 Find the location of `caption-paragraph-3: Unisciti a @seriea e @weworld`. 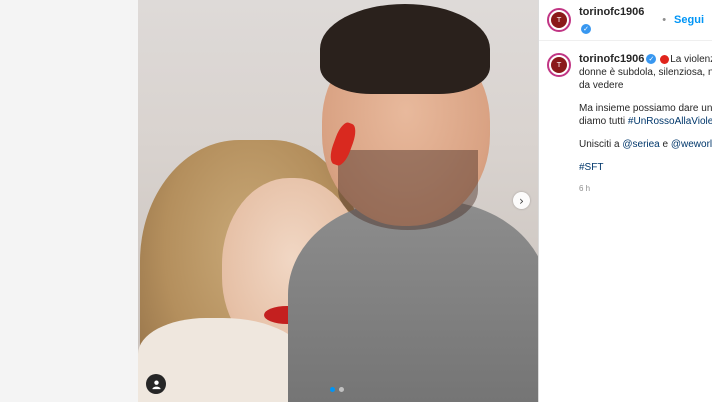

caption-paragraph-3: Unisciti a @seriea e @weworld is located at coordinates (645, 144).